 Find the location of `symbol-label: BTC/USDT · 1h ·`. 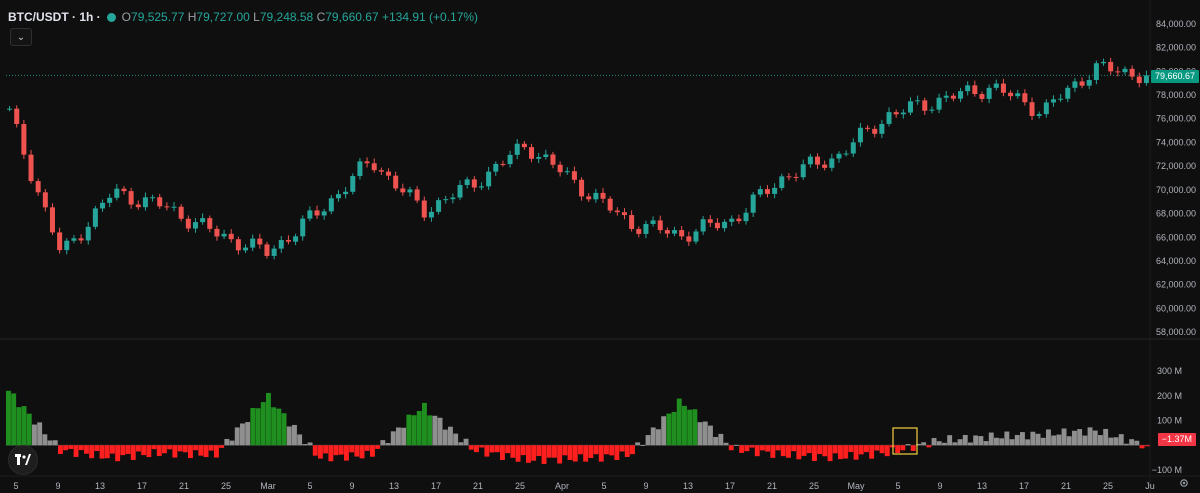

symbol-label: BTC/USDT · 1h · is located at coordinates (54, 17).